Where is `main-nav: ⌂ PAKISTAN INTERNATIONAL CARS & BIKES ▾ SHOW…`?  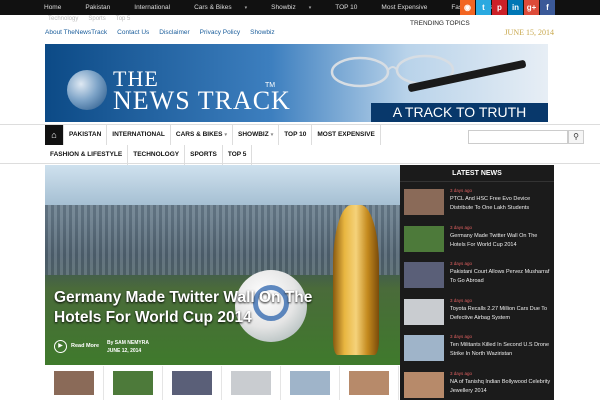 main-nav: ⌂ PAKISTAN INTERNATIONAL CARS & BIKES ▾ SHOW… is located at coordinates (300, 144).